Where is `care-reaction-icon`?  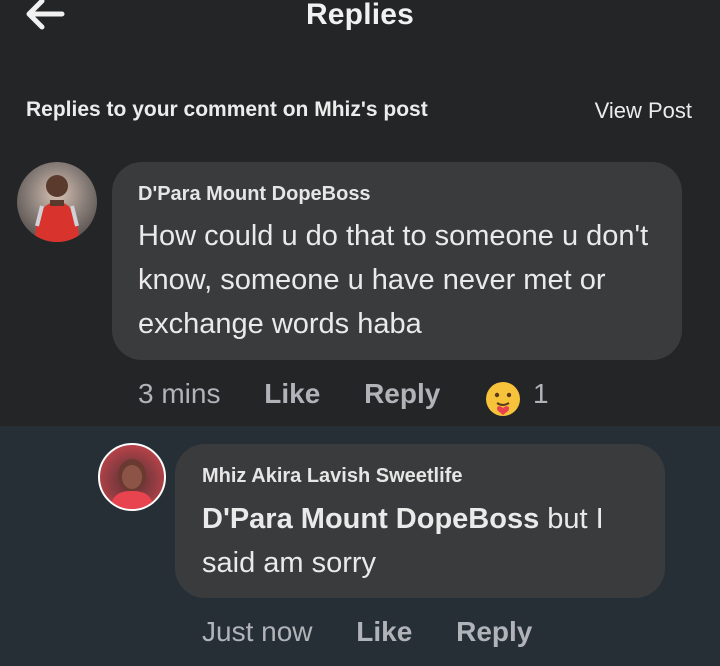
care-reaction-icon is located at coordinates (503, 399).